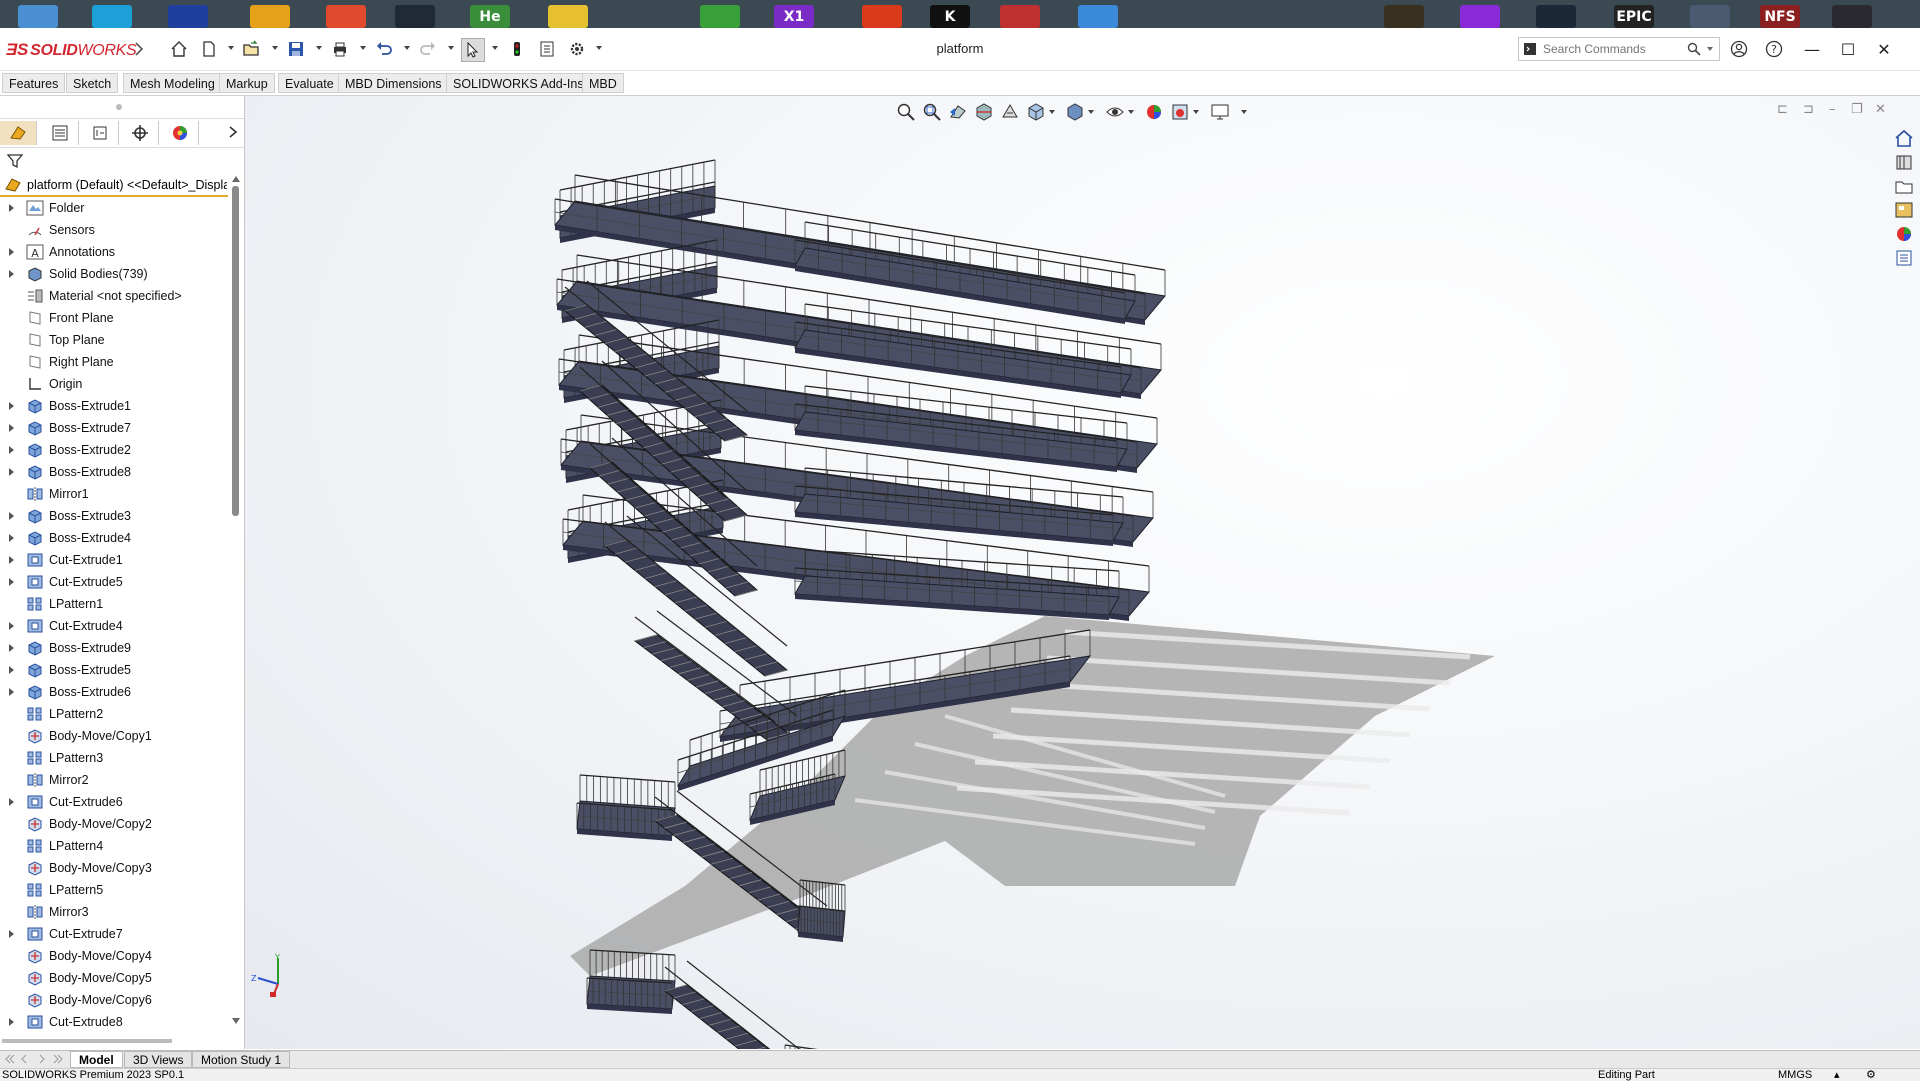  I want to click on undo-dropdown-icon, so click(407, 48).